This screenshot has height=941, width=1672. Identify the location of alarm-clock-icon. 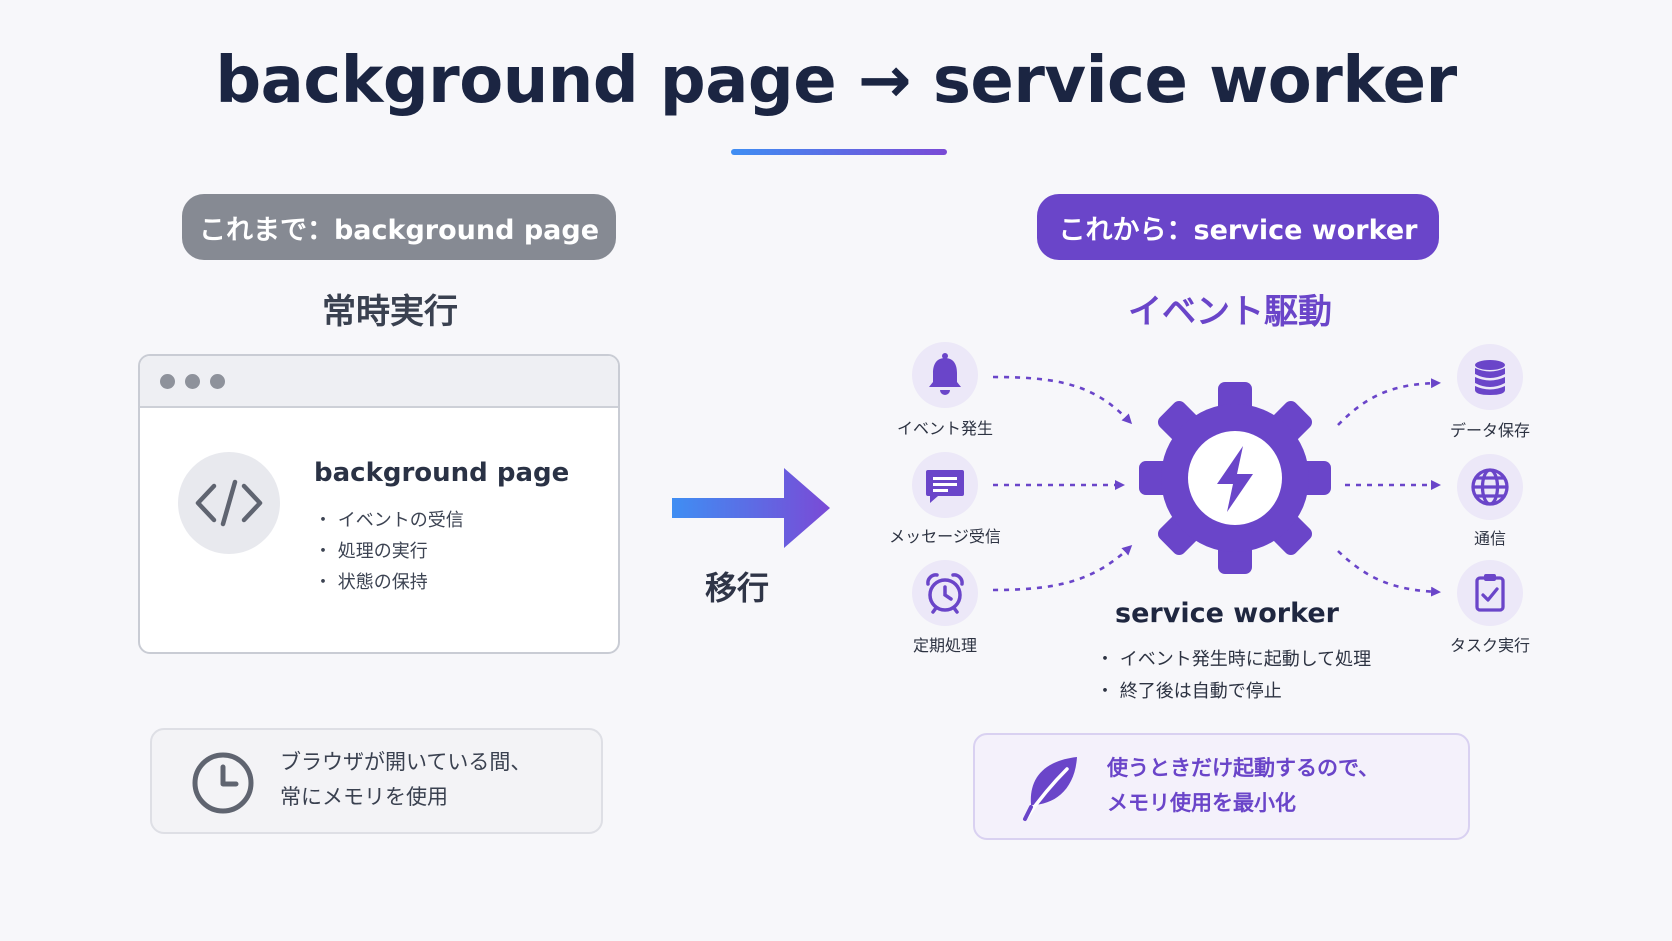
(945, 593).